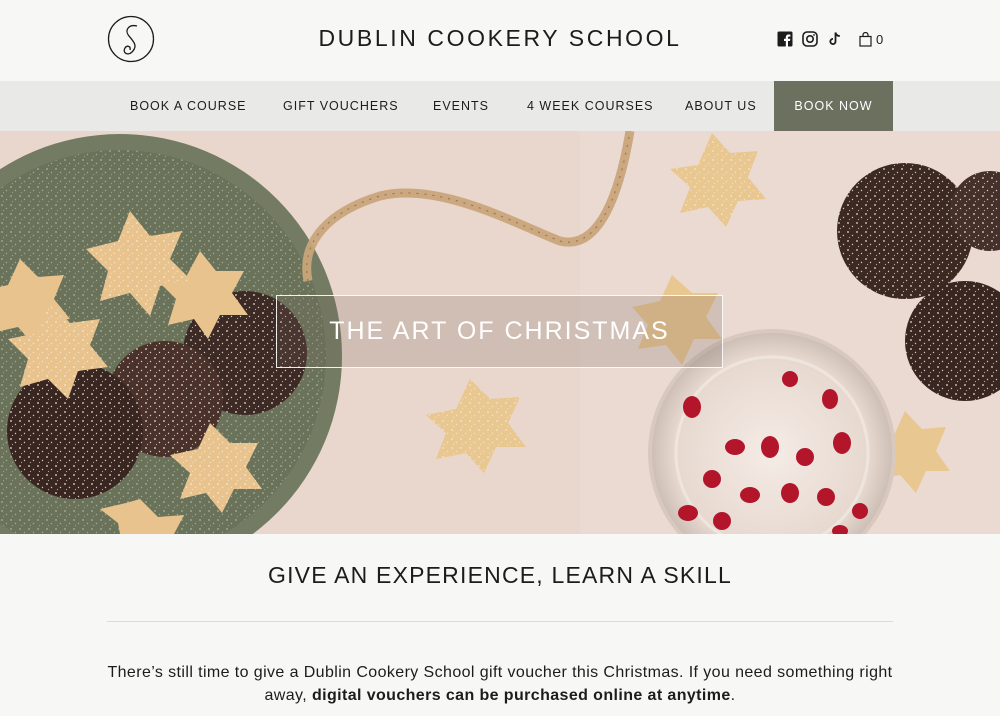  I want to click on hero-title-box: THE ART OF CHRISTMAS, so click(499, 331).